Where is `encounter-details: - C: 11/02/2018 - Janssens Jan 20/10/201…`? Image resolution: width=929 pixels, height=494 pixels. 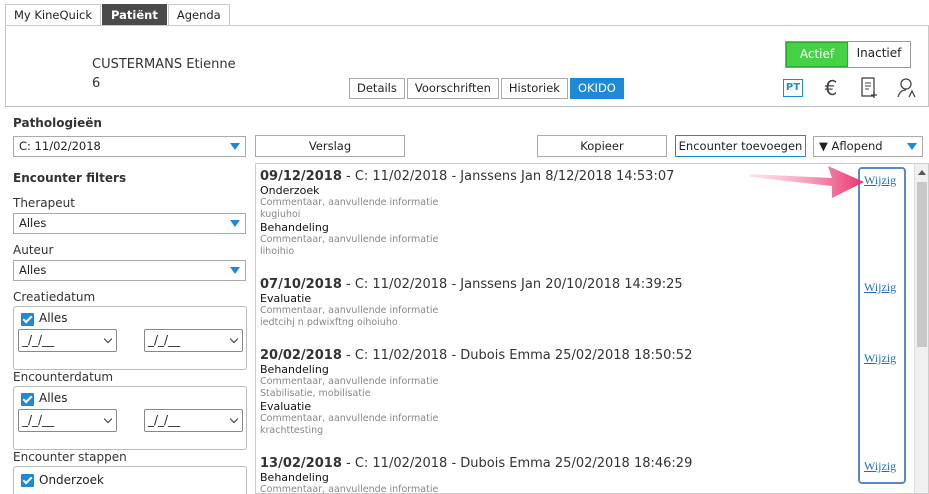
encounter-details: - C: 11/02/2018 - Janssens Jan 20/10/201… is located at coordinates (512, 284).